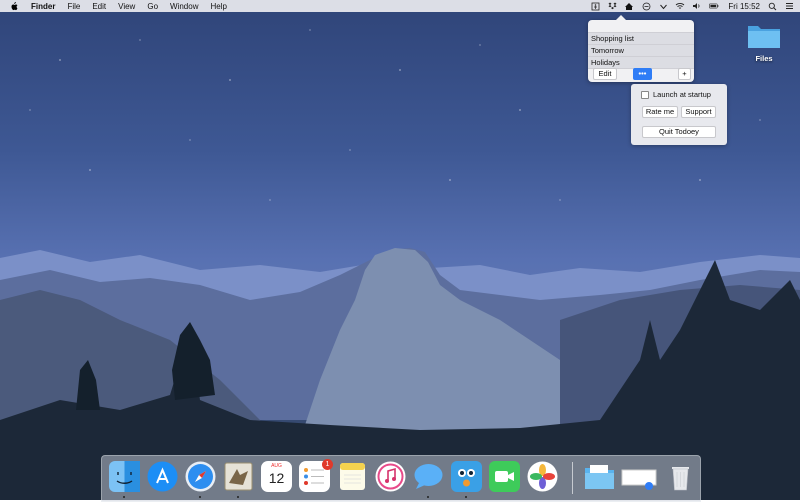  I want to click on messages-icon, so click(428, 476).